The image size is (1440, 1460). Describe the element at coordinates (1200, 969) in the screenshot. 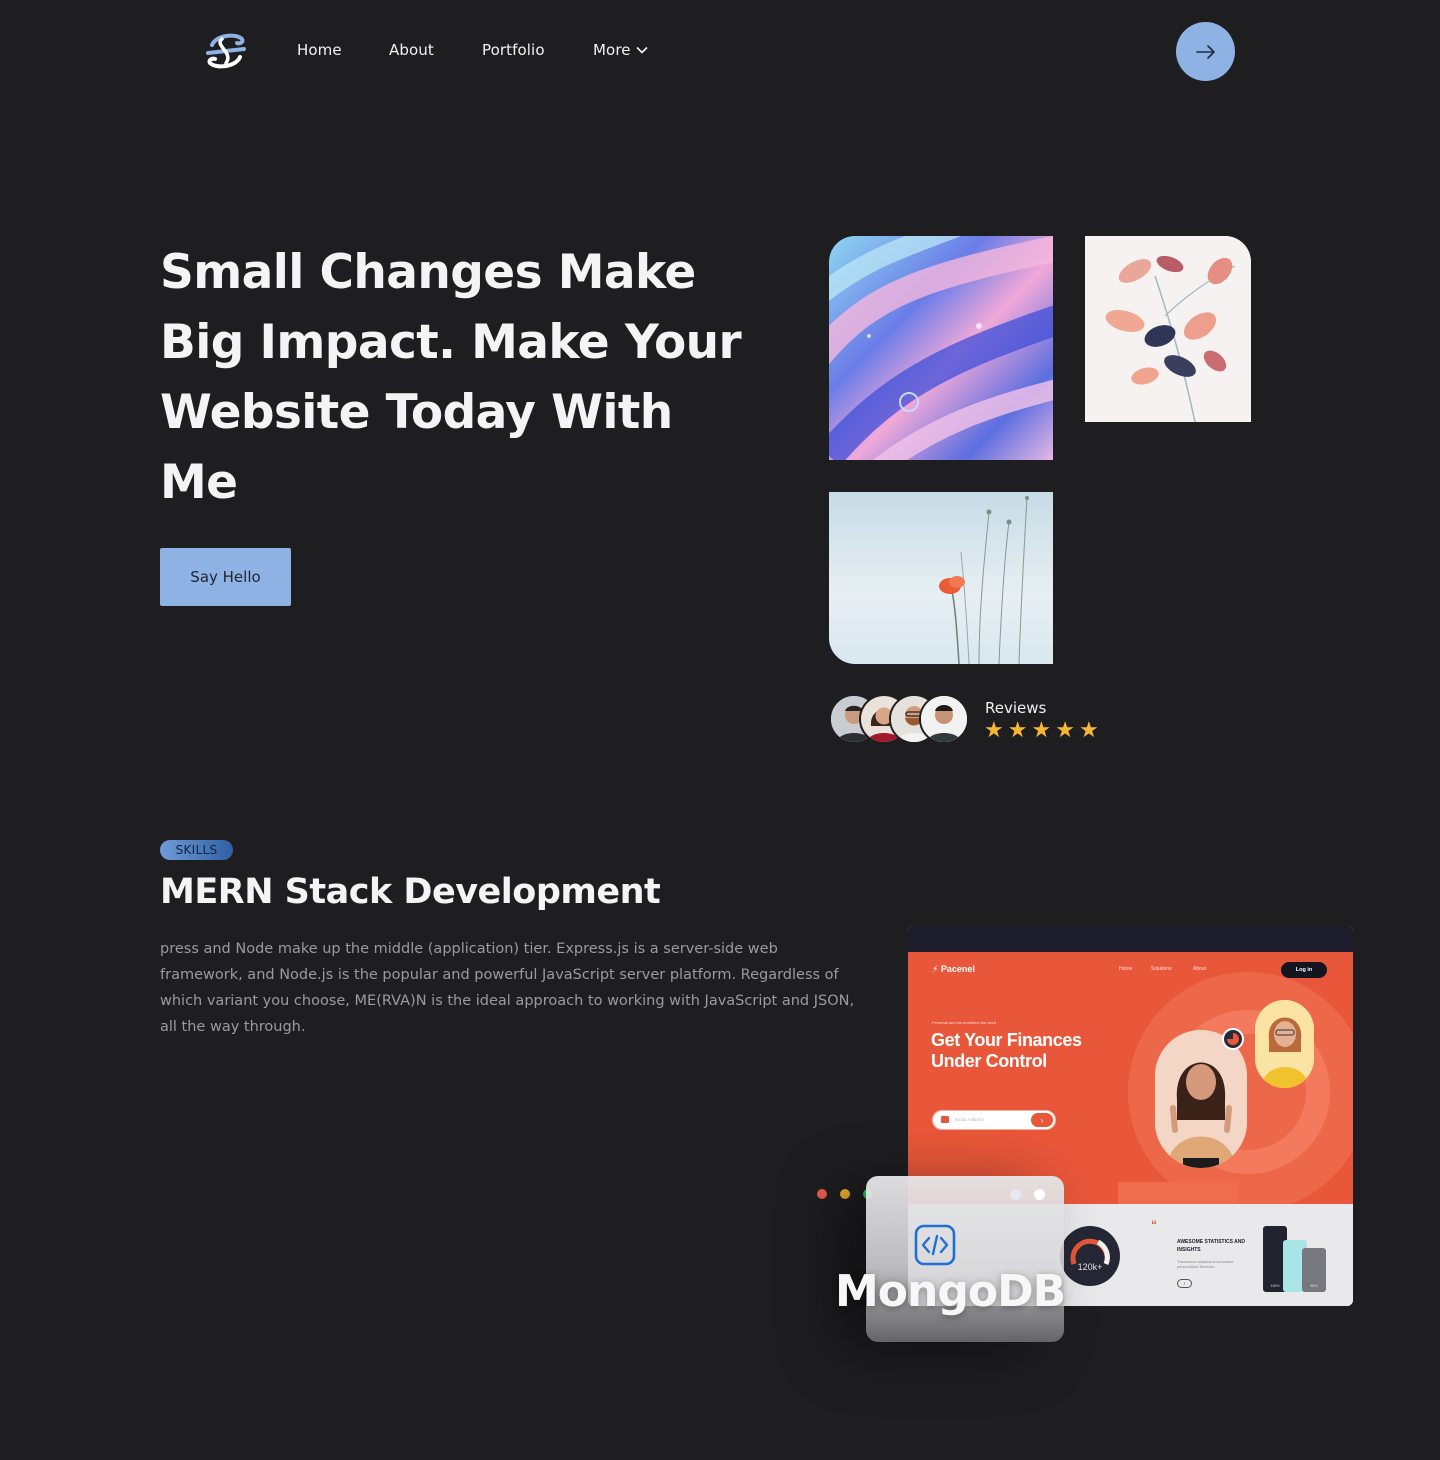

I see `mockup-nav-item: About` at that location.